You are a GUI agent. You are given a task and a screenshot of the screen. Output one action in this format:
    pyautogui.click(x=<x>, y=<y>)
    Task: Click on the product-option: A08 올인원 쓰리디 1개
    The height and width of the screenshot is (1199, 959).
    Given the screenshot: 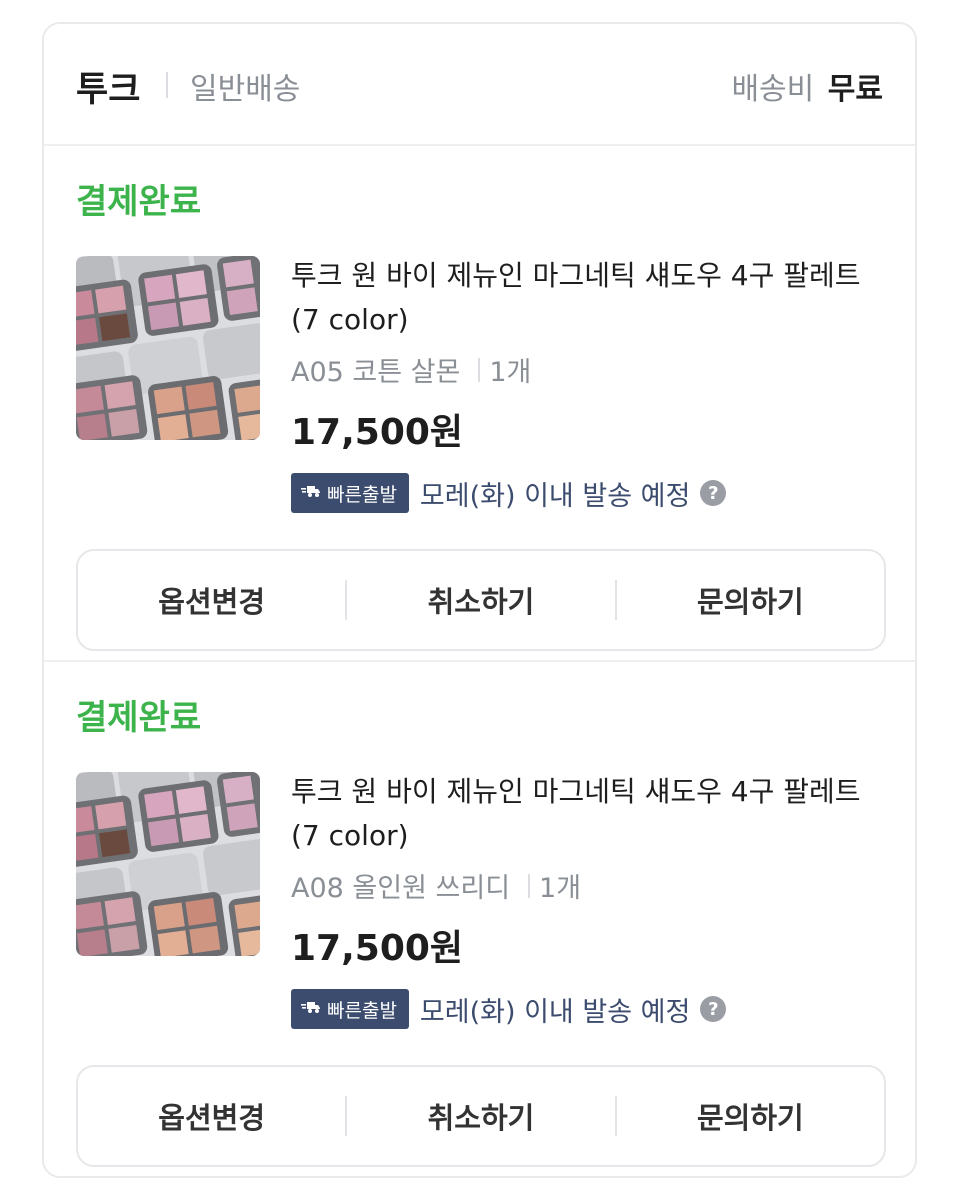 What is the action you would take?
    pyautogui.click(x=591, y=885)
    